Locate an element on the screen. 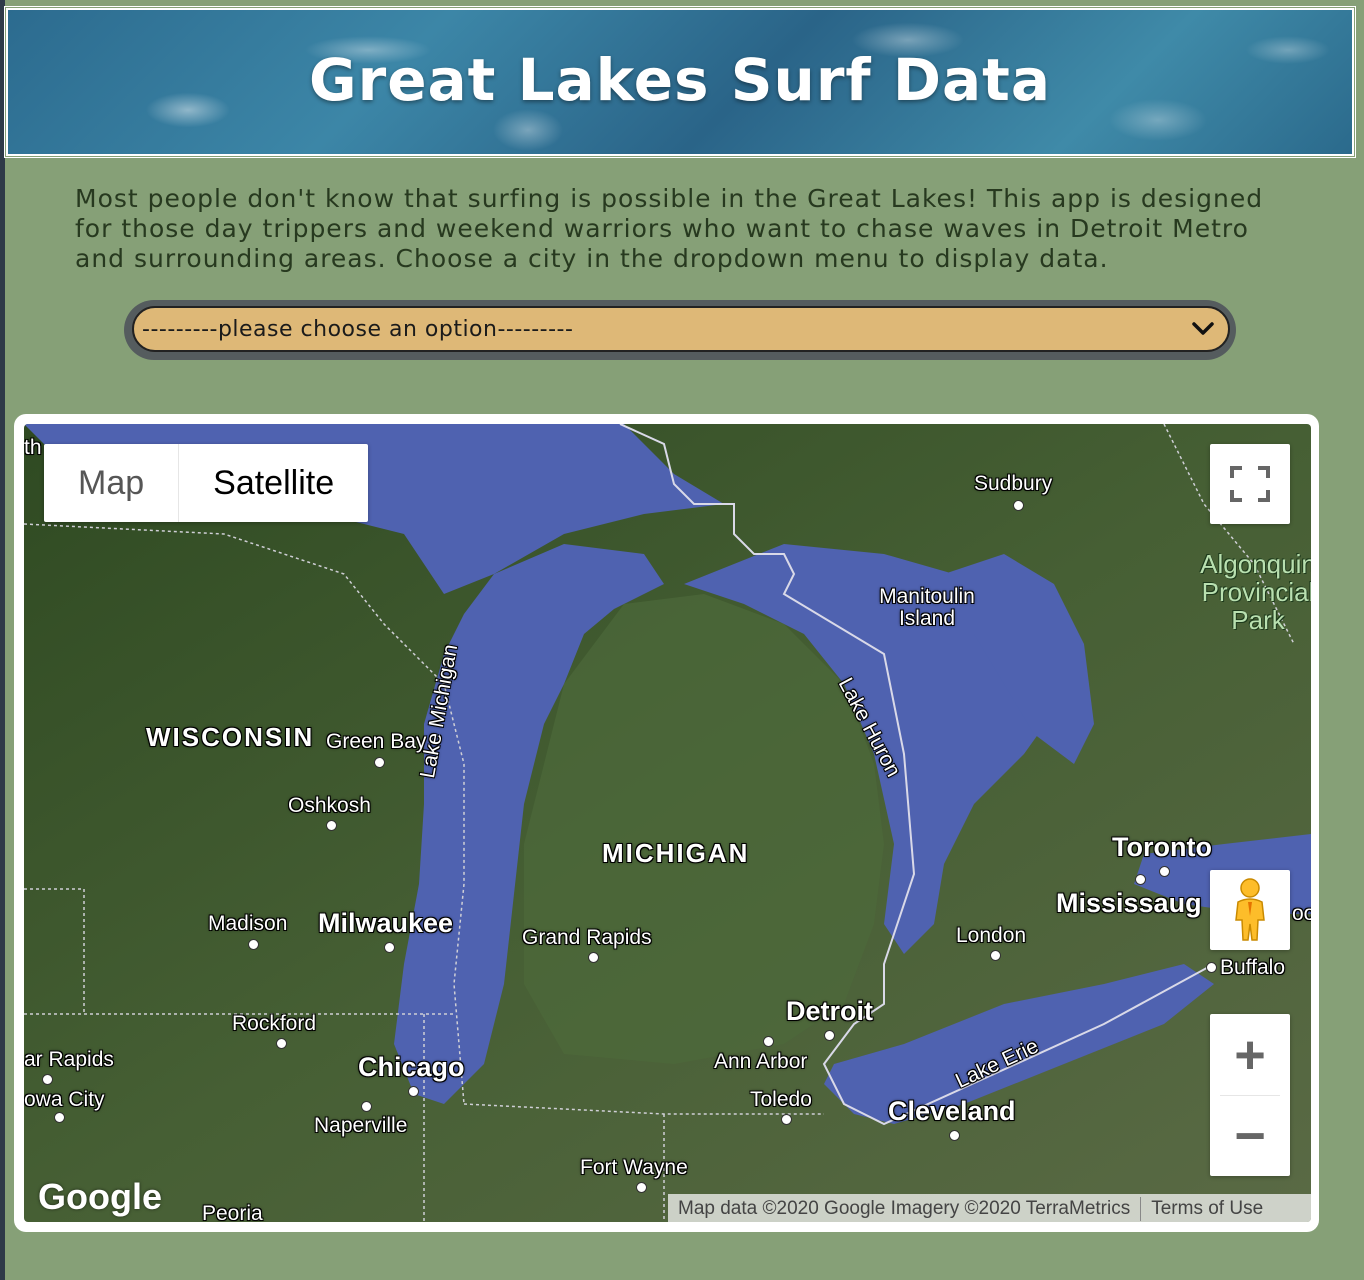 The image size is (1364, 1280). map-label-manitoulin: Manitoulin Island is located at coordinates (927, 607).